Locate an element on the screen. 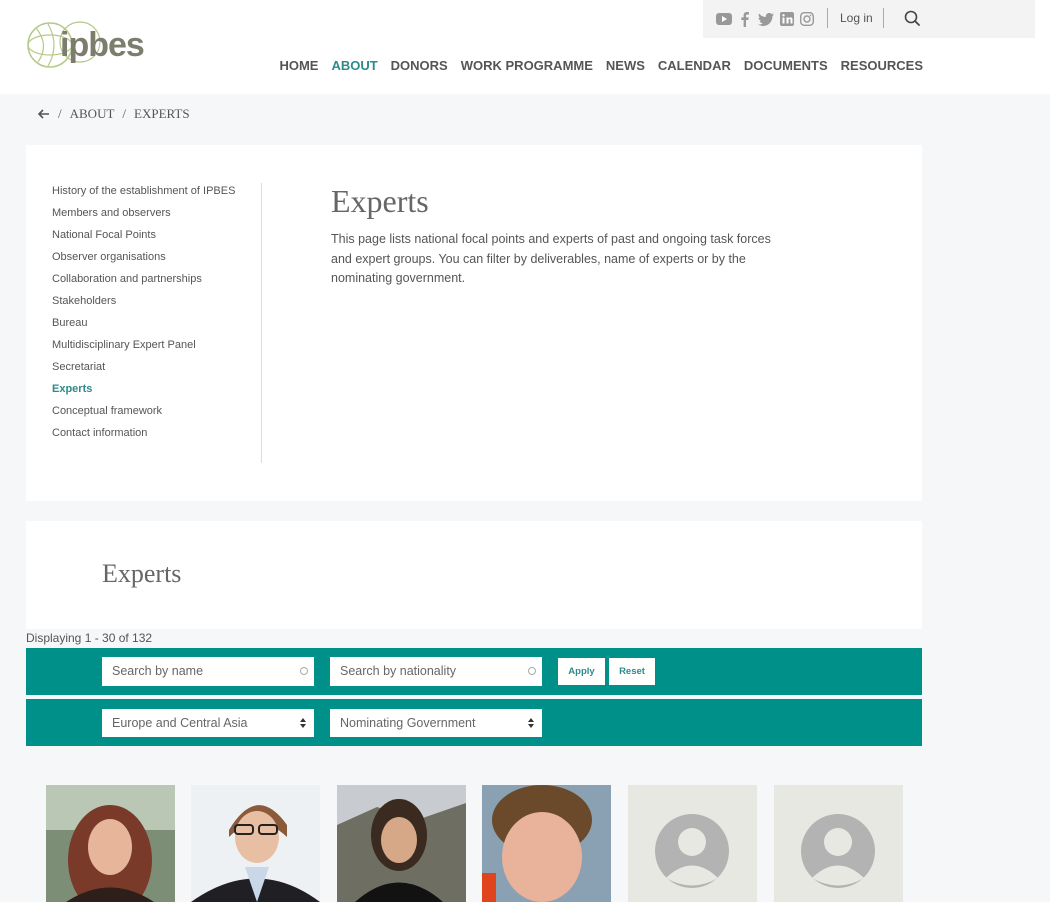 The width and height of the screenshot is (1050, 902). sidebar-item-members: Members and observers is located at coordinates (144, 213).